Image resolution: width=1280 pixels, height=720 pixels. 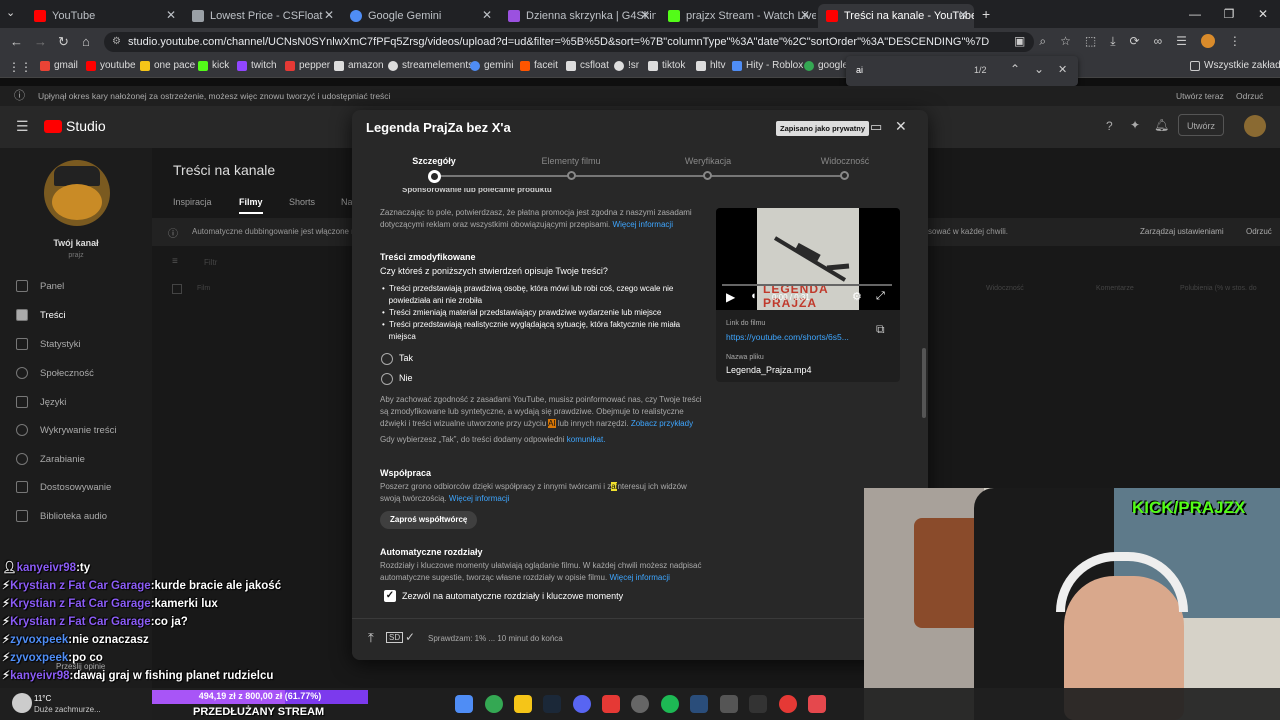 I want to click on download-icon: ⤓, so click(x=1112, y=41).